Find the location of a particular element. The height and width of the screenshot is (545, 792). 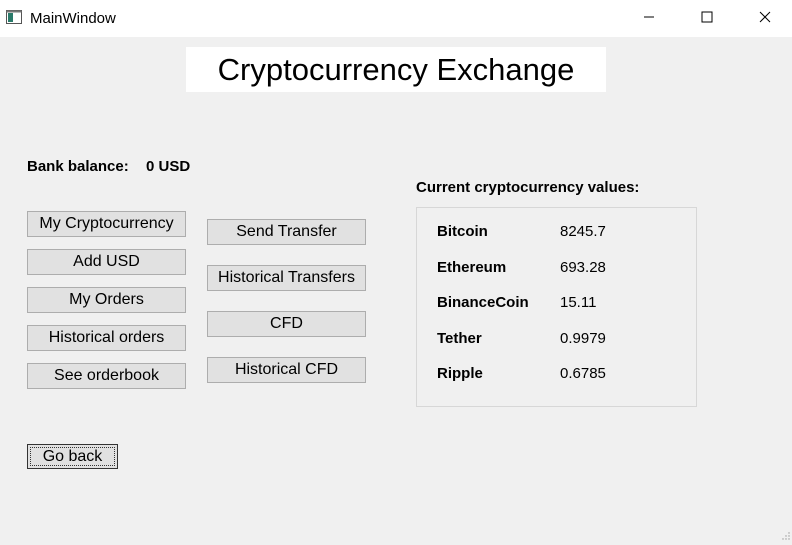

historical-transfers-button: Historical Transfers is located at coordinates (286, 278).